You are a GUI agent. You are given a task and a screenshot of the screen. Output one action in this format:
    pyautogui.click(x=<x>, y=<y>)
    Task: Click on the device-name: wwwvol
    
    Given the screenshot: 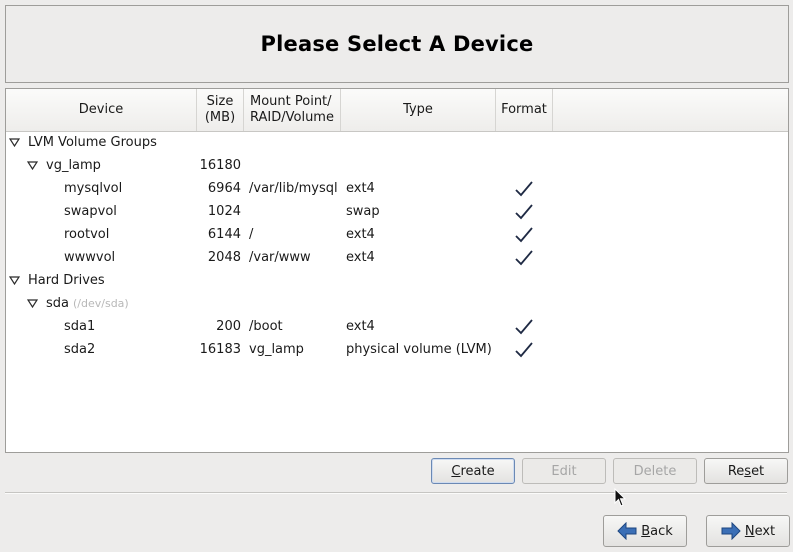 What is the action you would take?
    pyautogui.click(x=89, y=257)
    